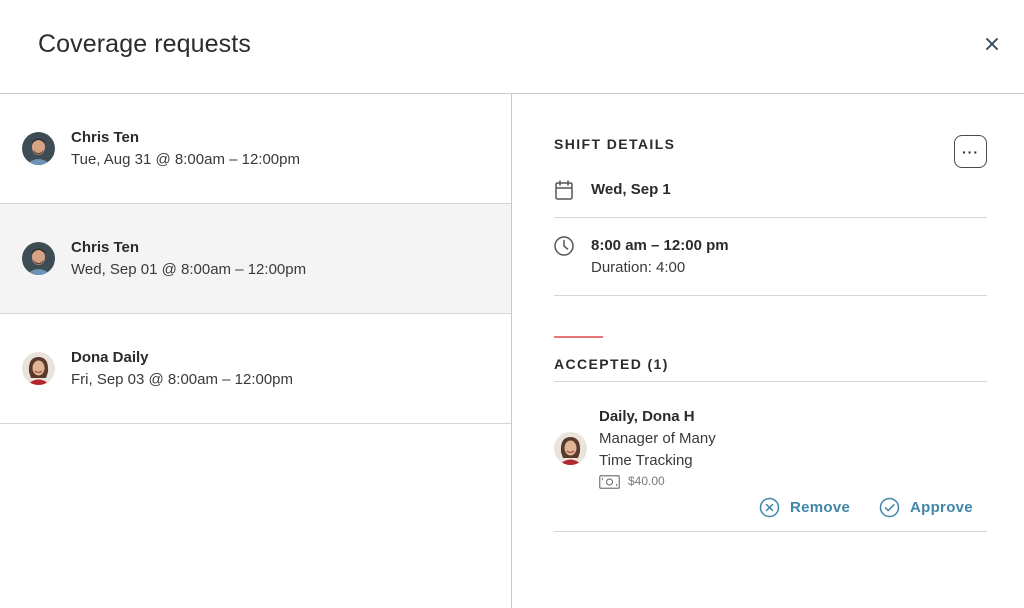 The image size is (1024, 608). What do you see at coordinates (657, 438) in the screenshot?
I see `employee-role: Manager of Many` at bounding box center [657, 438].